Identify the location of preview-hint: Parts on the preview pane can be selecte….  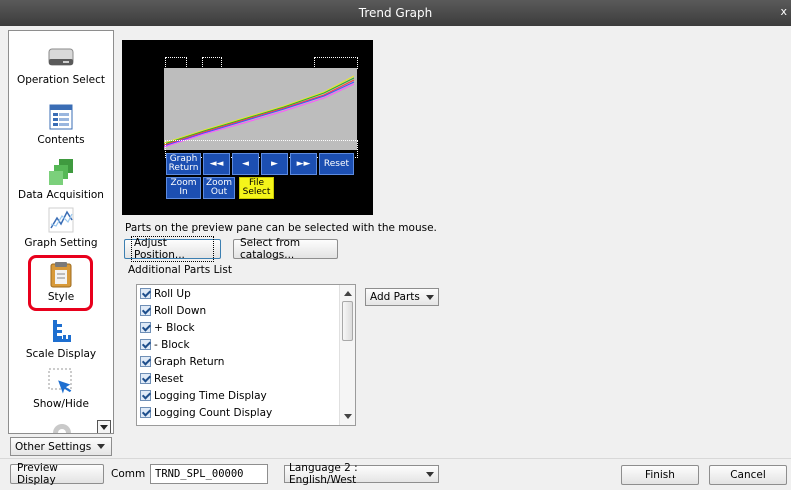
(281, 228).